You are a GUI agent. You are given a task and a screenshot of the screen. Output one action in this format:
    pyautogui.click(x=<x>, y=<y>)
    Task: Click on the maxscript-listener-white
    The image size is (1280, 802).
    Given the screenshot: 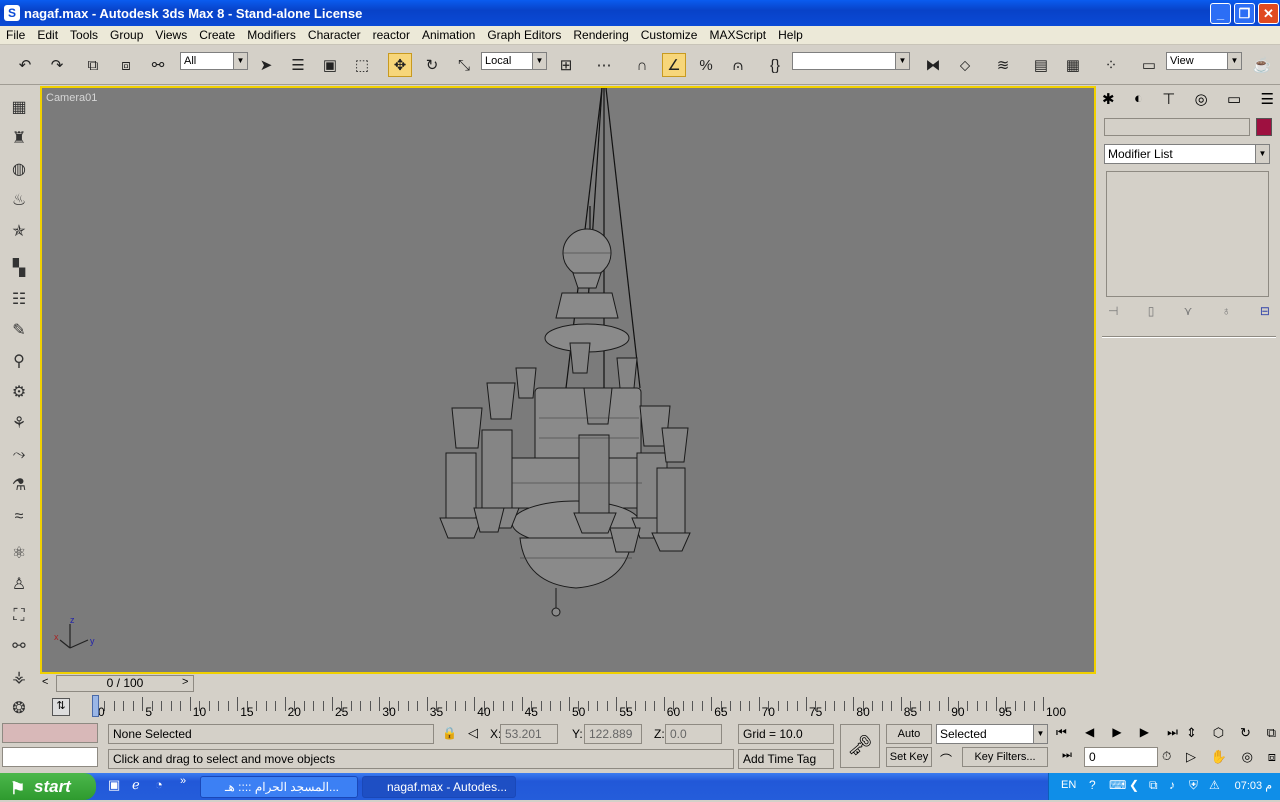 What is the action you would take?
    pyautogui.click(x=50, y=757)
    